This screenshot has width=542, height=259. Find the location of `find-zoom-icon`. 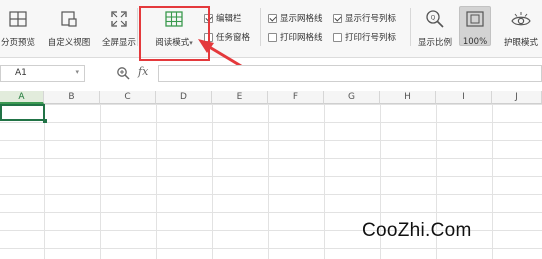

find-zoom-icon is located at coordinates (123, 74).